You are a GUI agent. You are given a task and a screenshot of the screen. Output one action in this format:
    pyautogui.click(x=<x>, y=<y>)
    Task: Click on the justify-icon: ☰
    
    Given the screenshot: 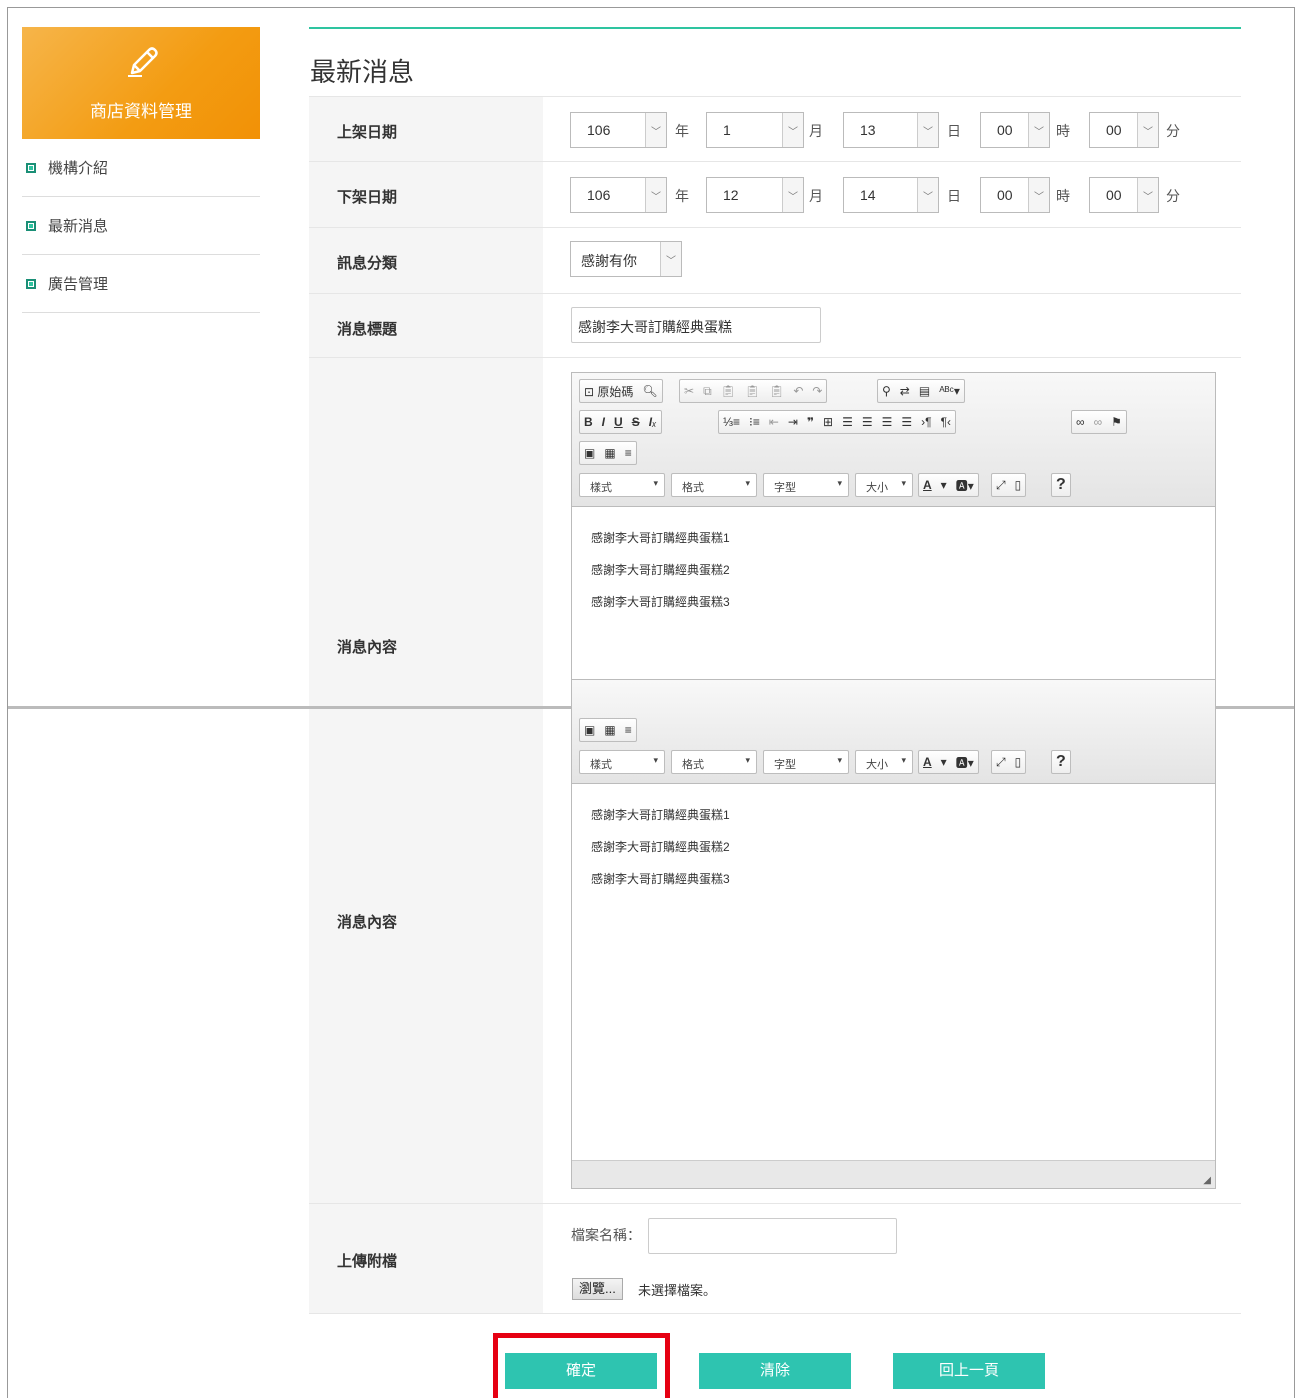 What is the action you would take?
    pyautogui.click(x=906, y=422)
    